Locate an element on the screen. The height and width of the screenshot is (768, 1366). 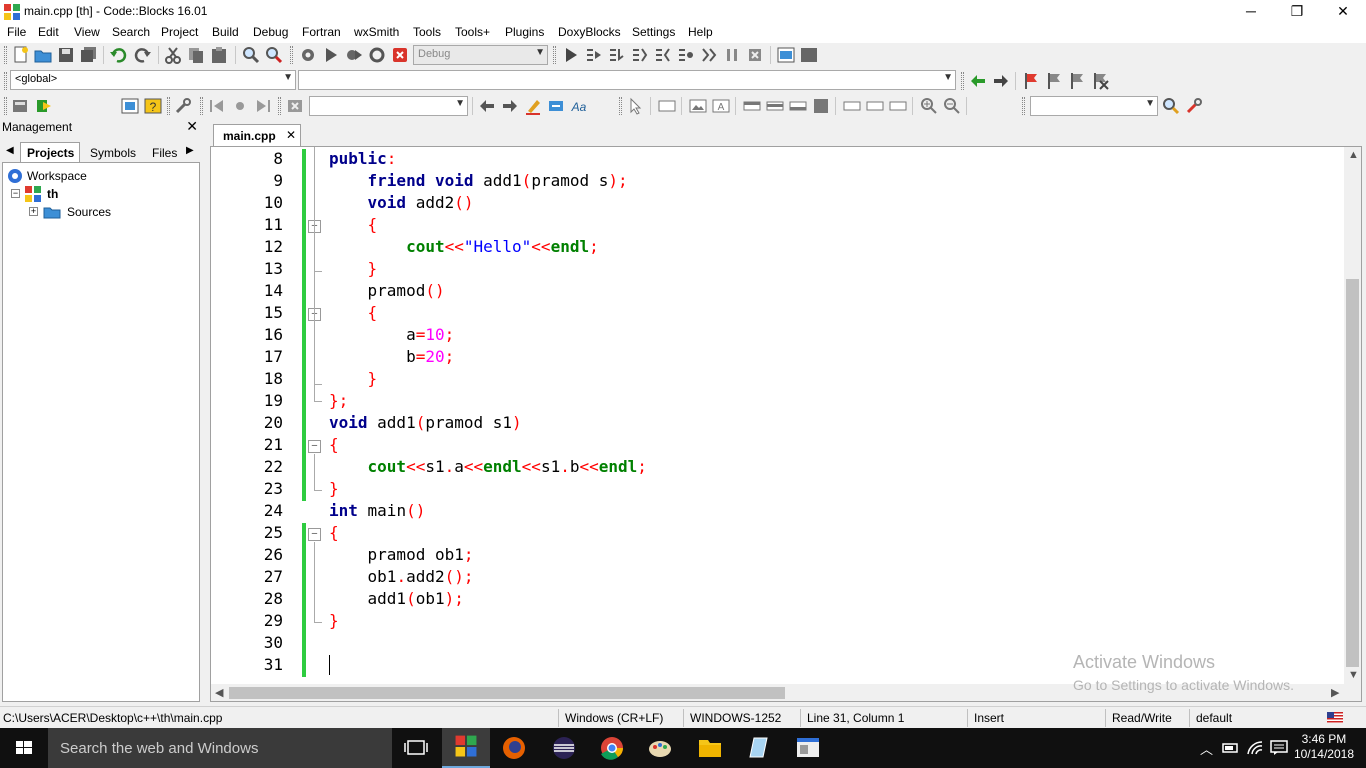
step-into-icon is located at coordinates (640, 55).